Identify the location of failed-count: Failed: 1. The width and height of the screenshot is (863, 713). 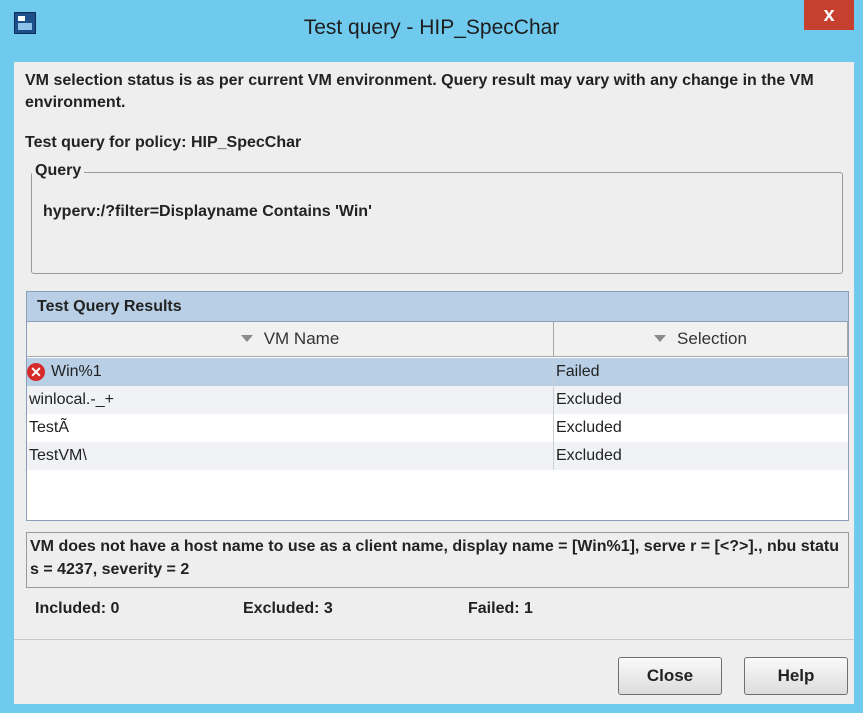
(500, 608).